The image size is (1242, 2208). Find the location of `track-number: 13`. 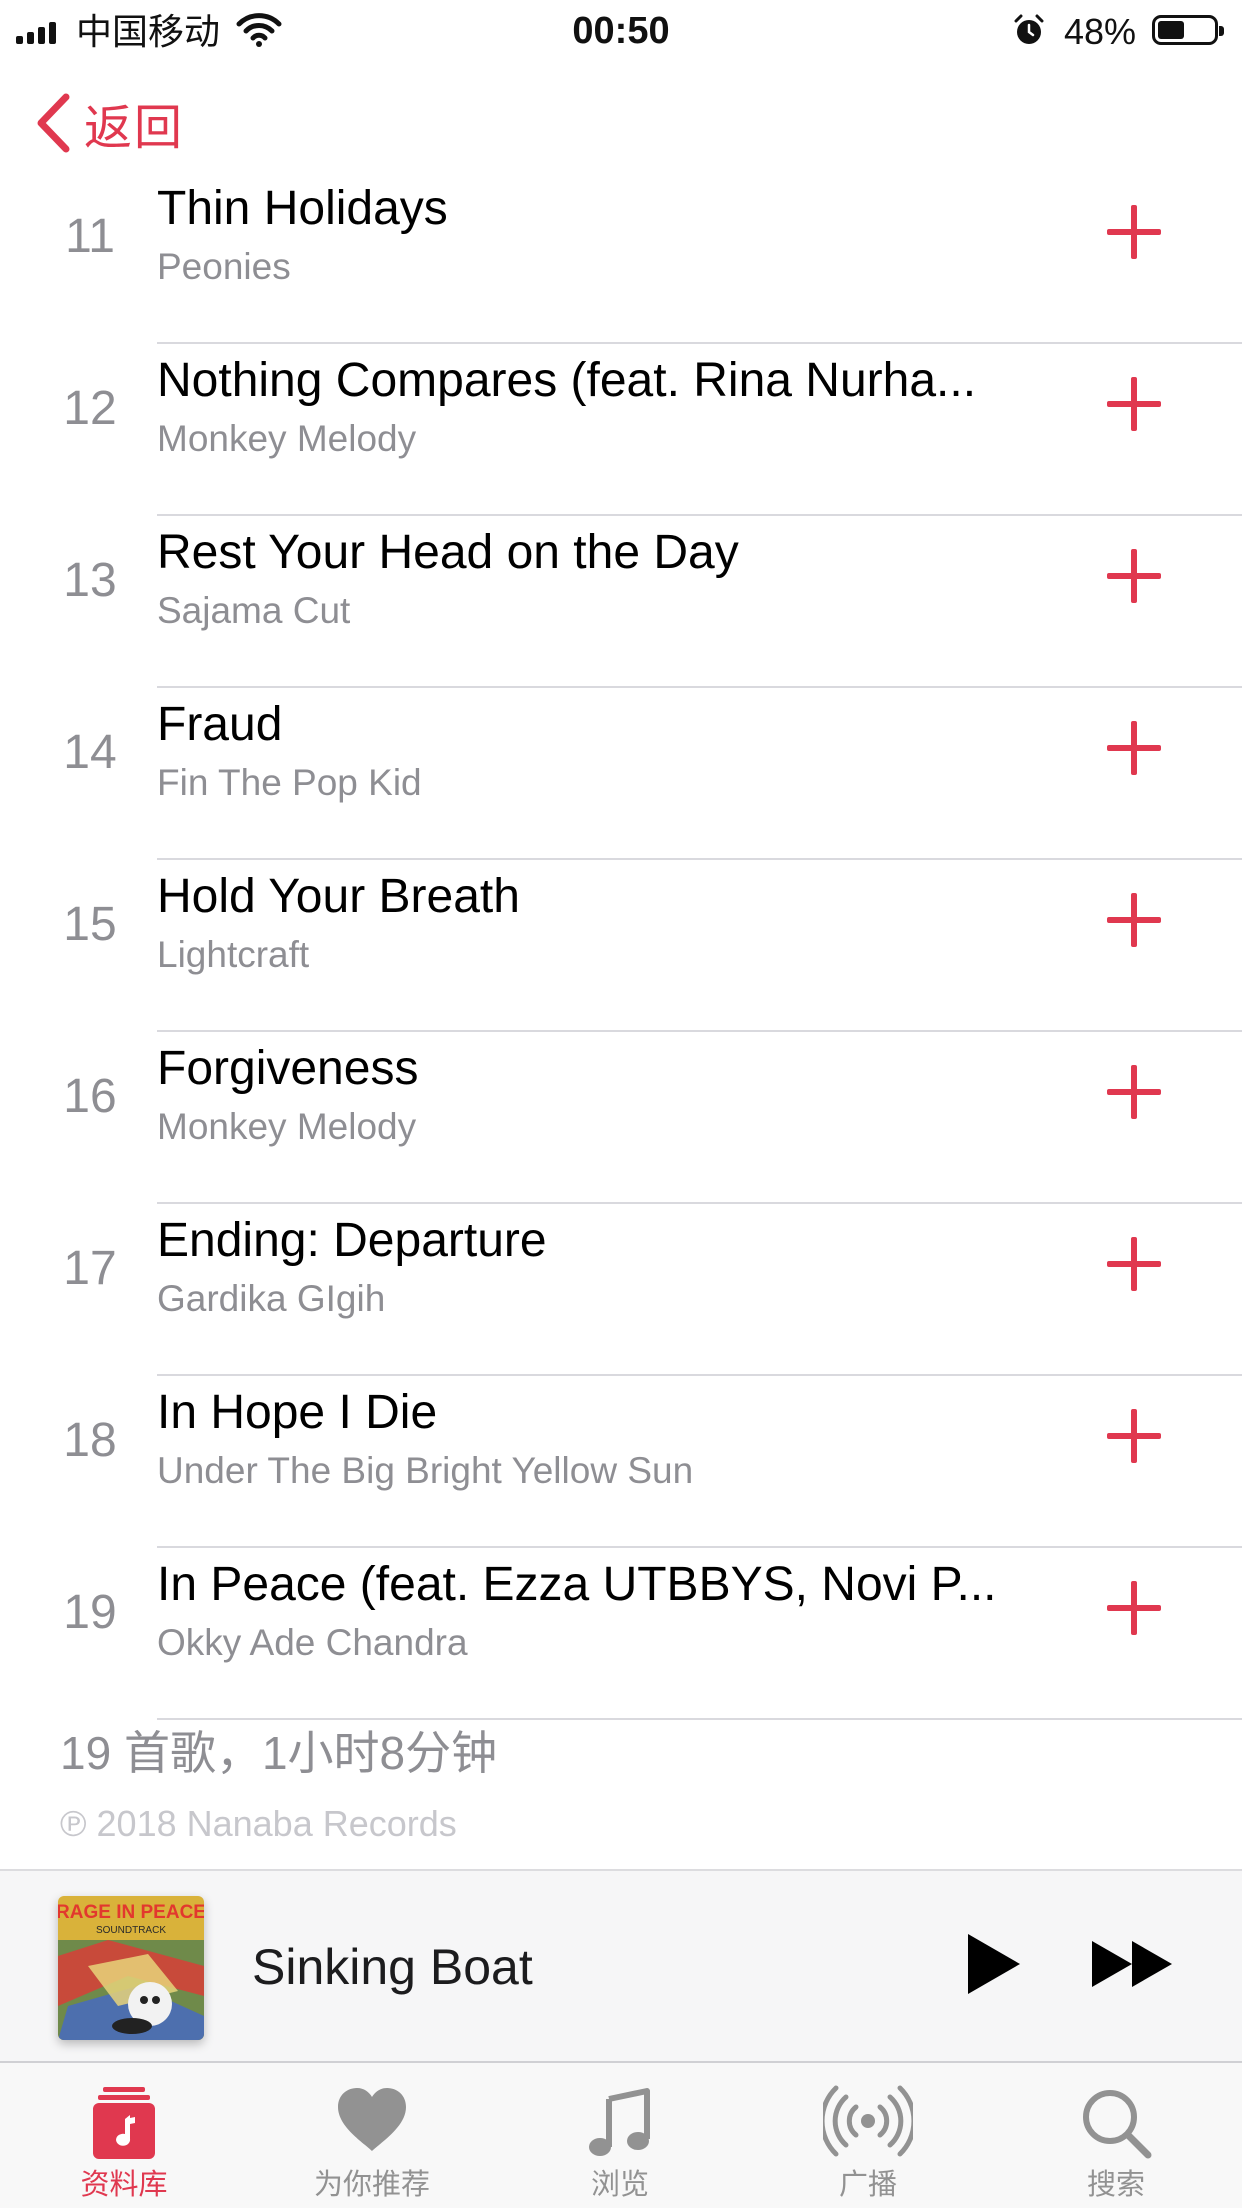

track-number: 13 is located at coordinates (90, 580).